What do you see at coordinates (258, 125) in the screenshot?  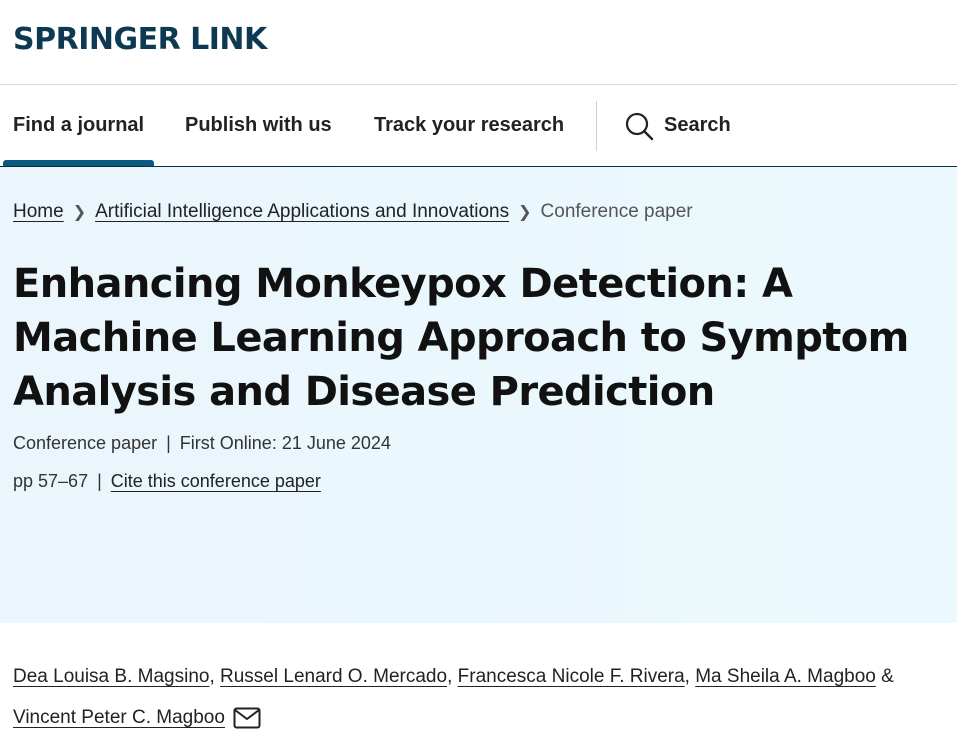 I see `nav-publish-with-us: Publish with us` at bounding box center [258, 125].